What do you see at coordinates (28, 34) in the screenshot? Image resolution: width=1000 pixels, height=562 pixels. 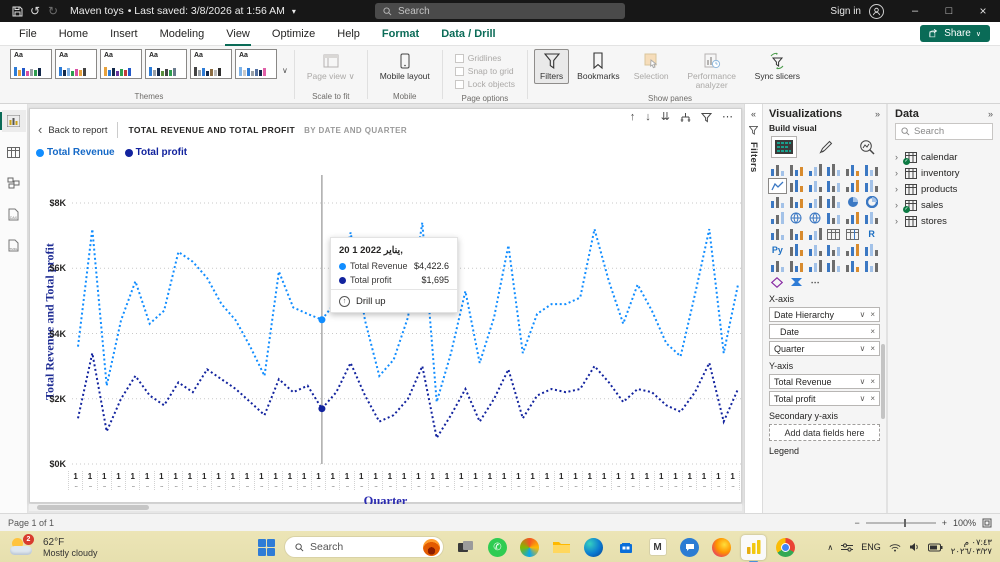 I see `menu-tab-file: File` at bounding box center [28, 34].